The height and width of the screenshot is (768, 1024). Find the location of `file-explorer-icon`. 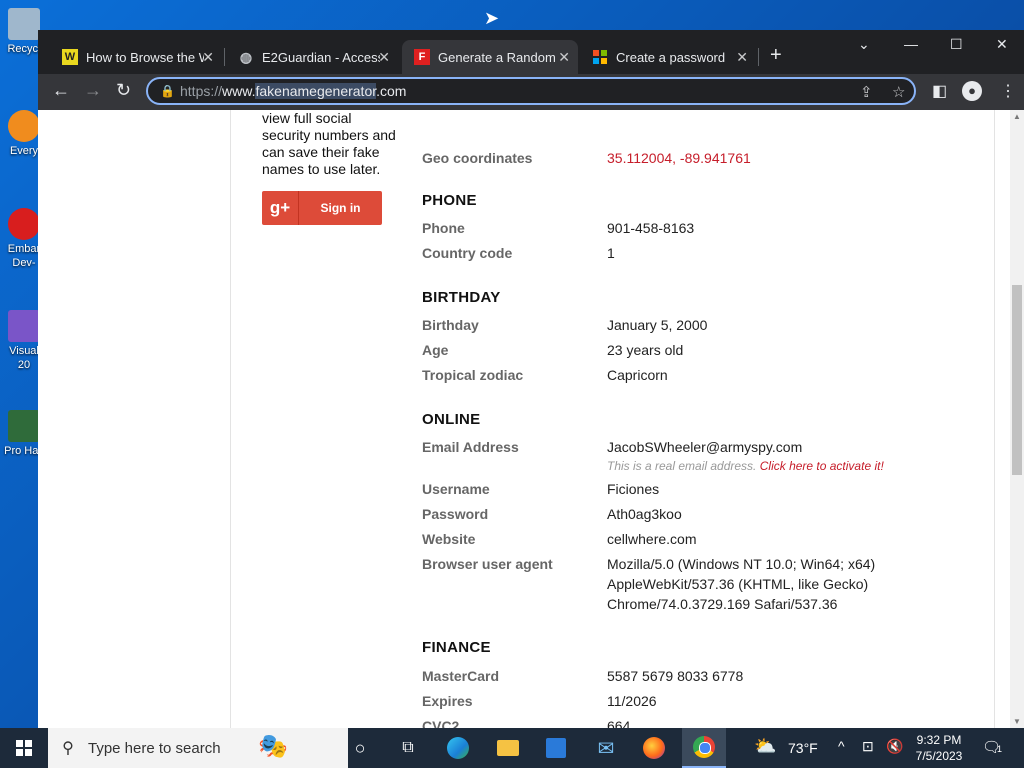

file-explorer-icon is located at coordinates (508, 748).